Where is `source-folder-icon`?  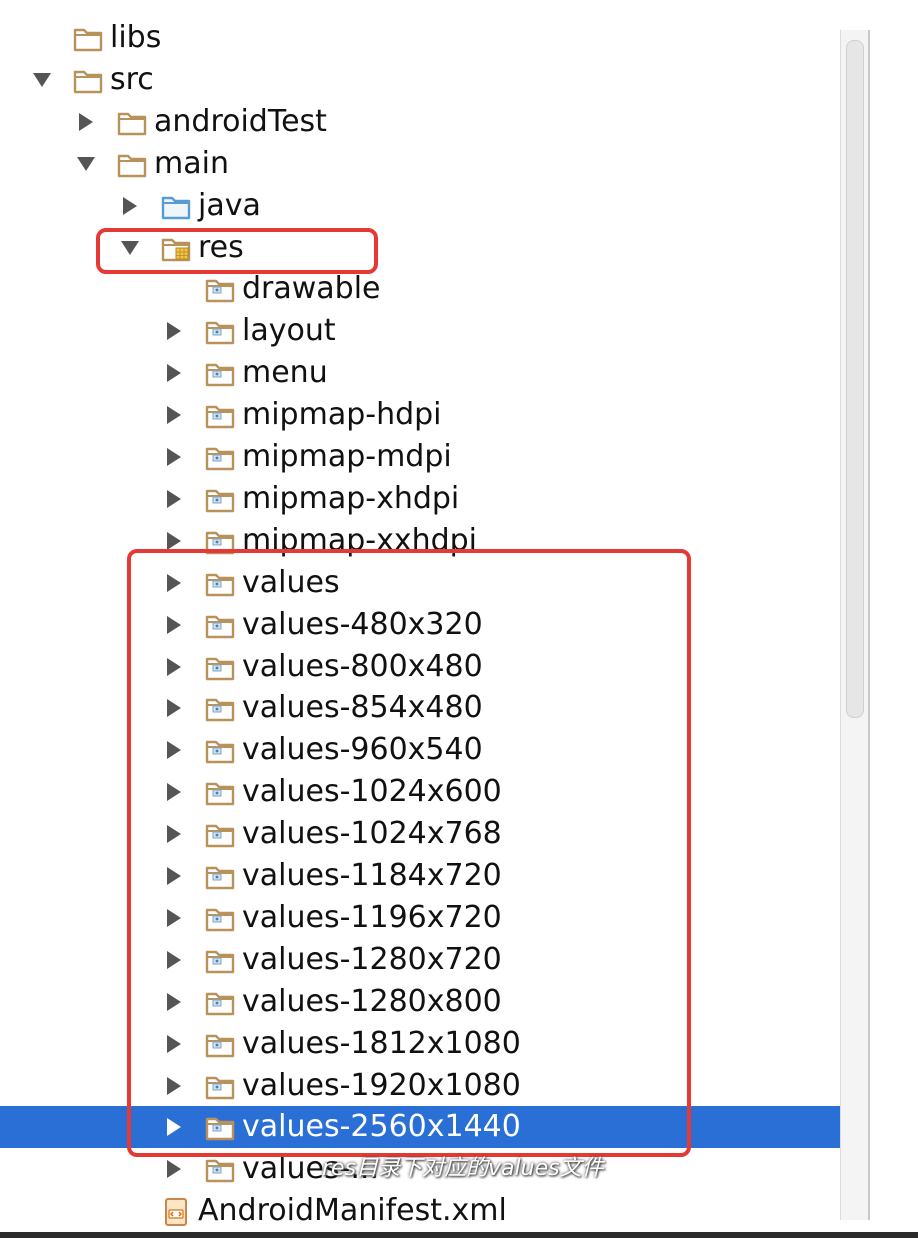 source-folder-icon is located at coordinates (176, 205).